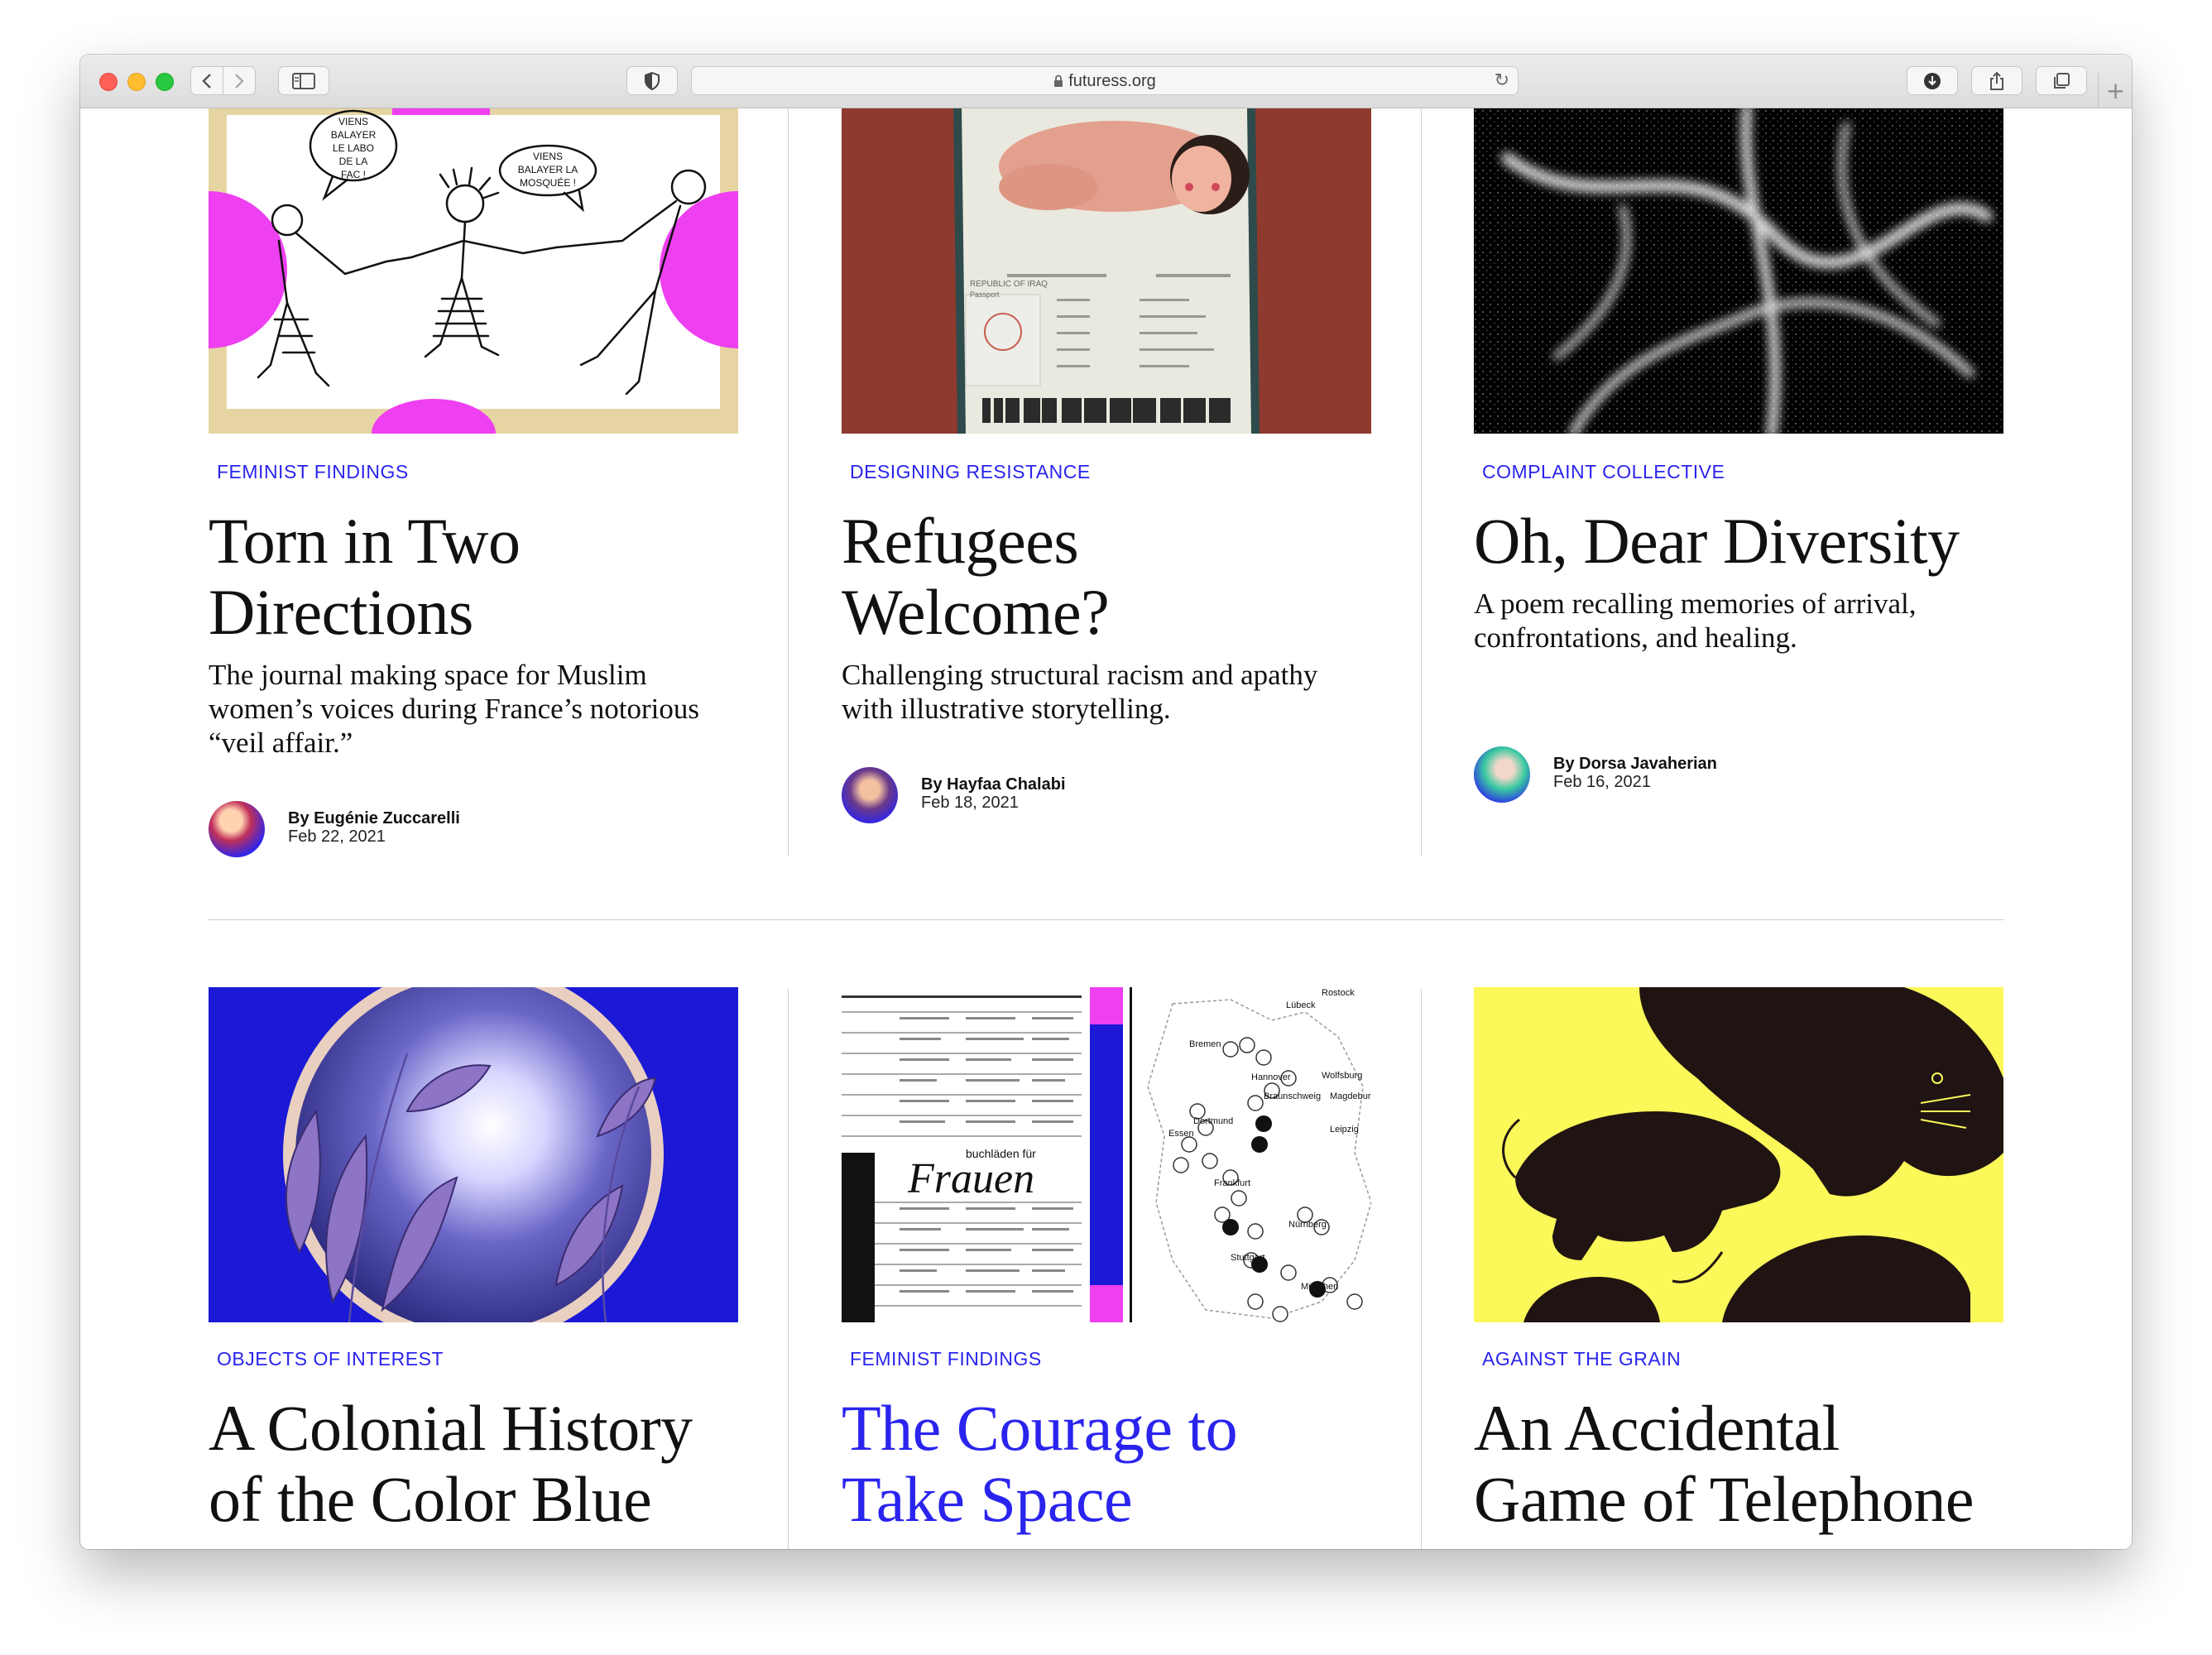  I want to click on publish-date: Feb 16, 2021, so click(1602, 782).